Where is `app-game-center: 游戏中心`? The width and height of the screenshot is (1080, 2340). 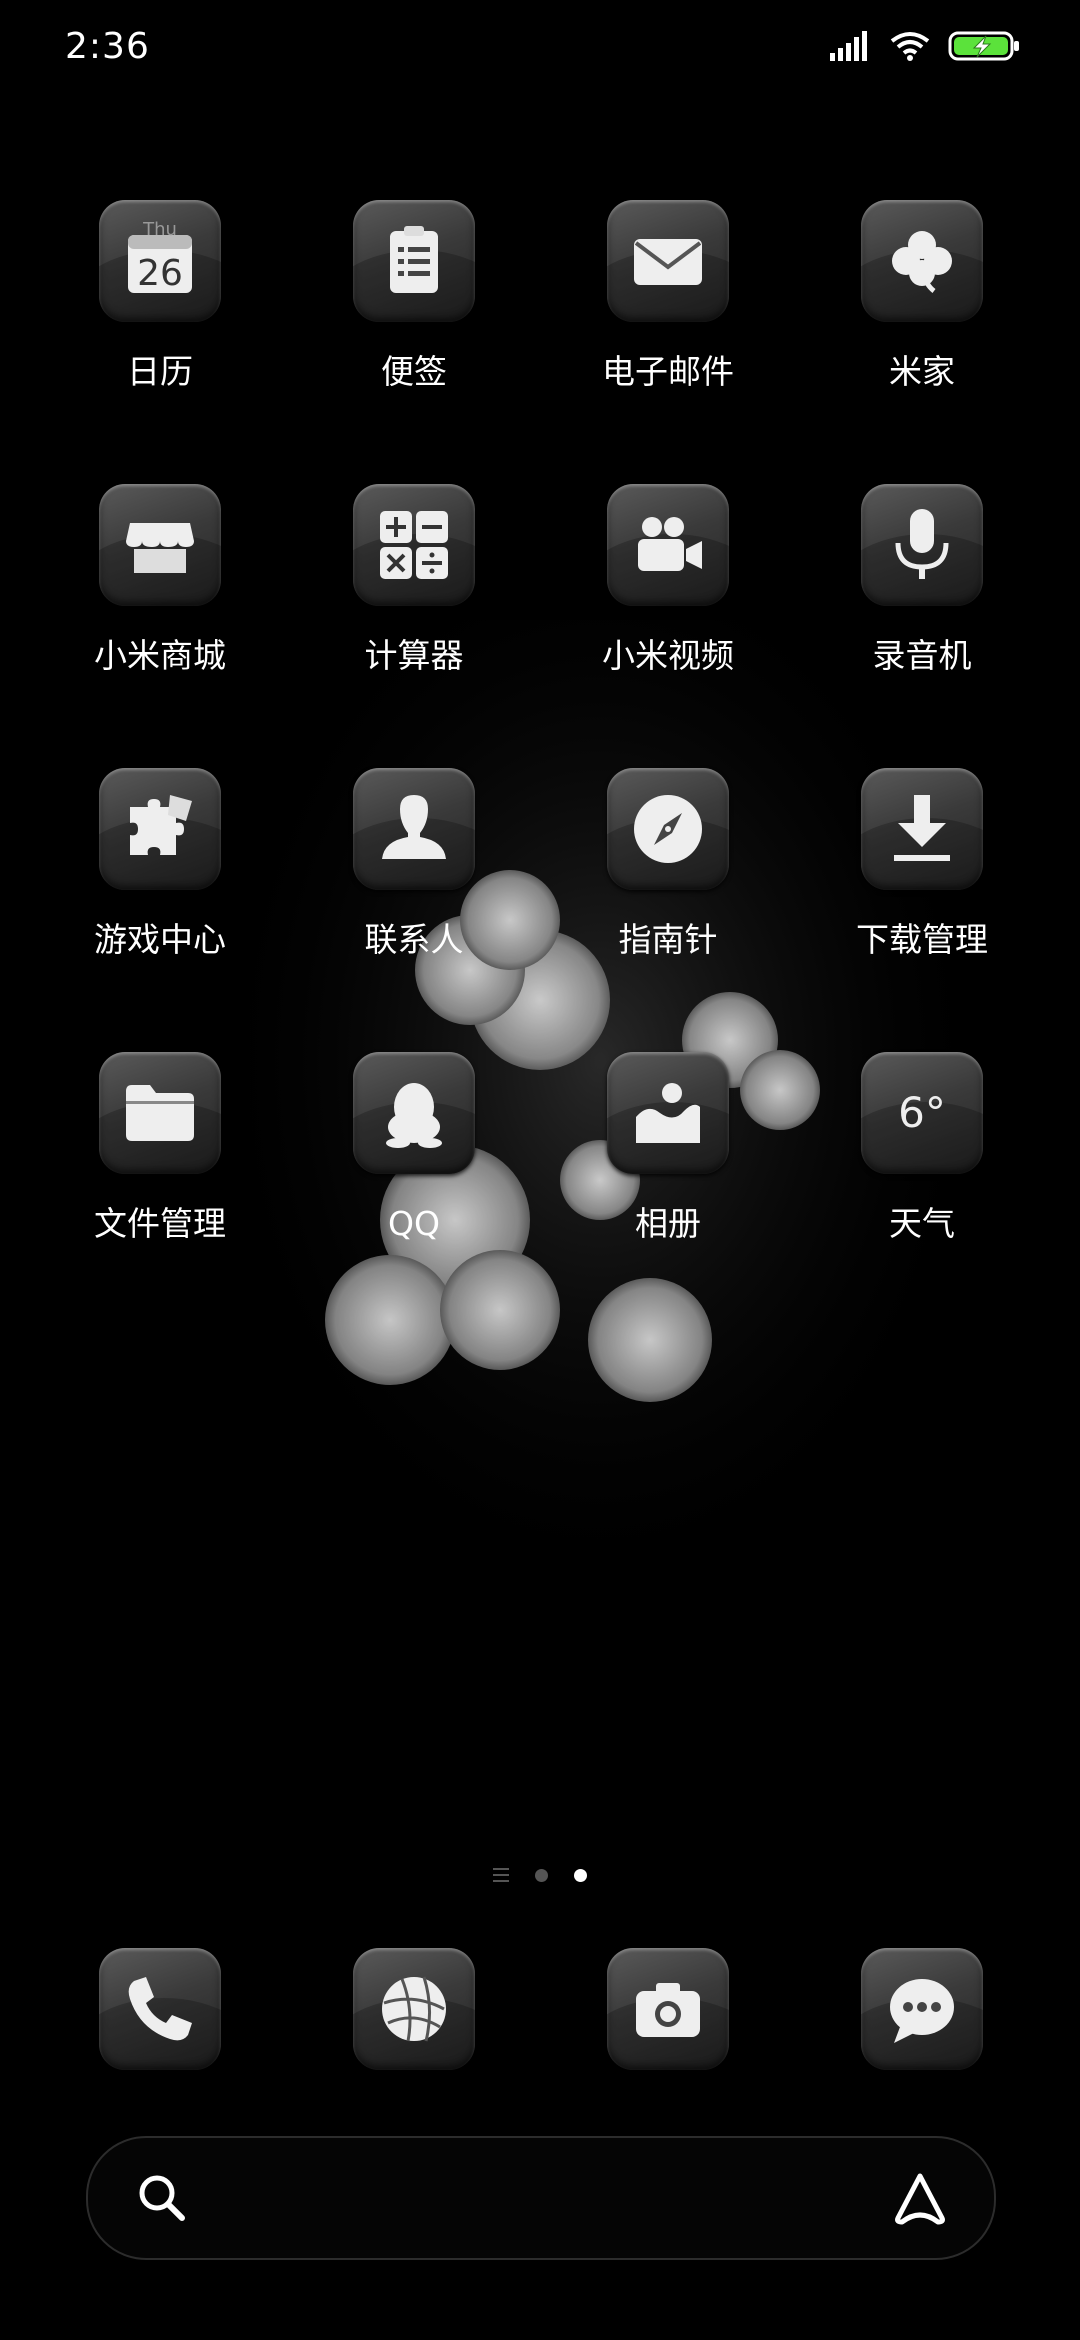 app-game-center: 游戏中心 is located at coordinates (160, 864).